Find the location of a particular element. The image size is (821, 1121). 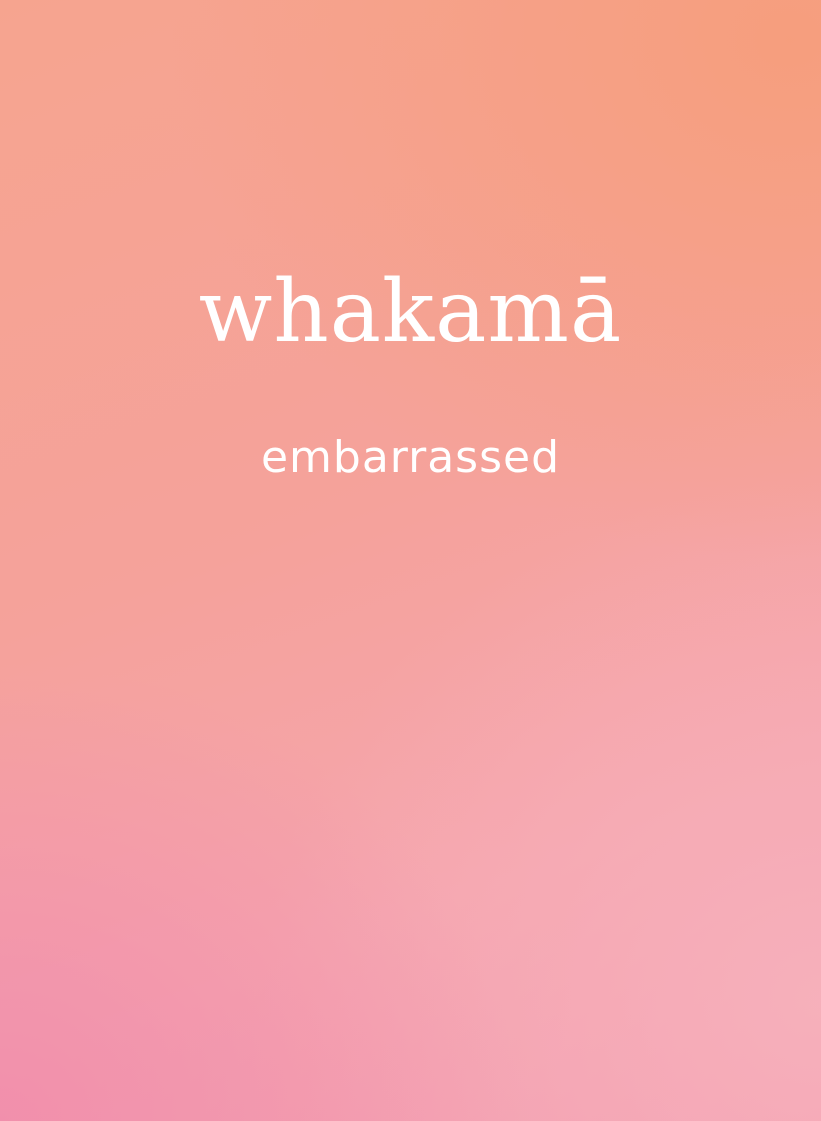

english-translation: embarrassed is located at coordinates (410, 457).